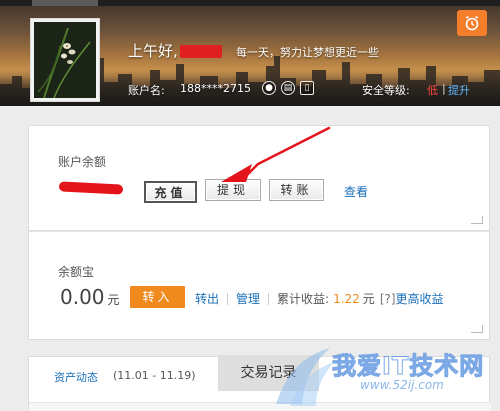  What do you see at coordinates (356, 191) in the screenshot?
I see `view-link: 查看` at bounding box center [356, 191].